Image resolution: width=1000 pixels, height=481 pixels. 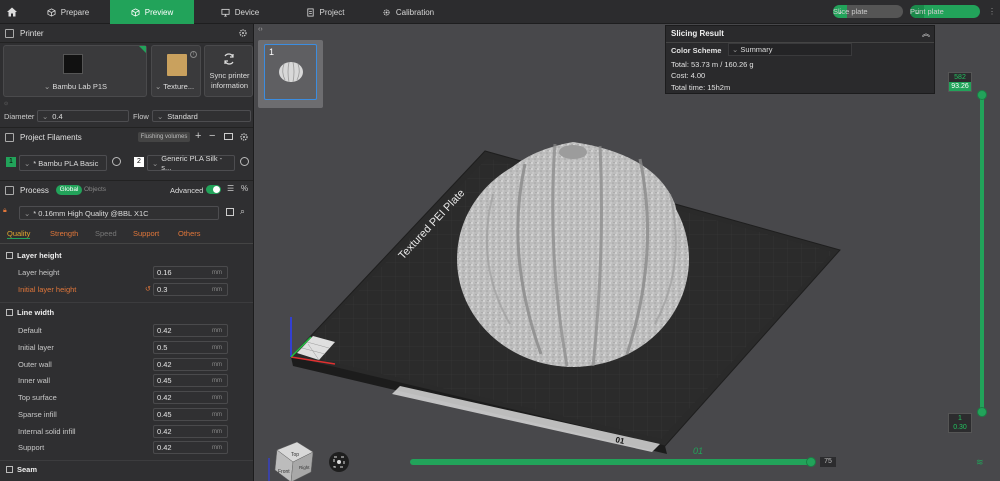 I want to click on fit-view-icon, so click(x=339, y=462).